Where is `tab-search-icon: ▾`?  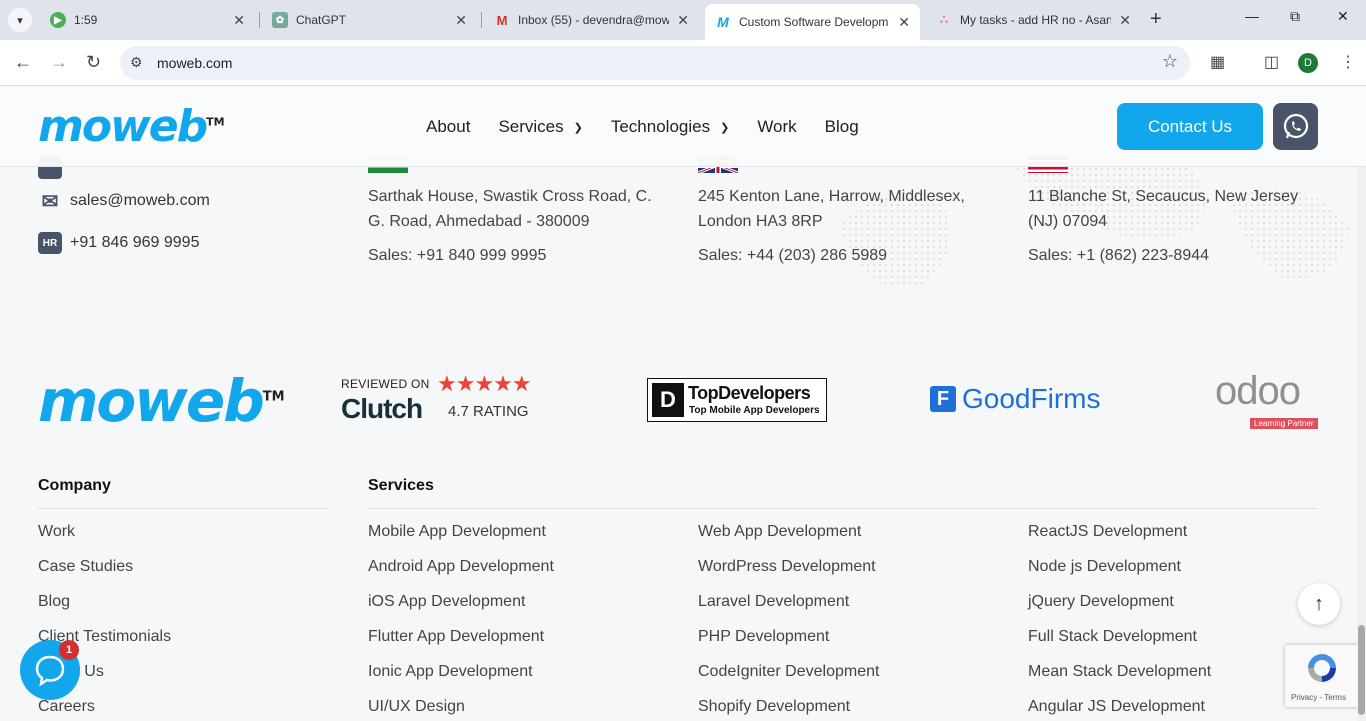
tab-search-icon: ▾ is located at coordinates (20, 20).